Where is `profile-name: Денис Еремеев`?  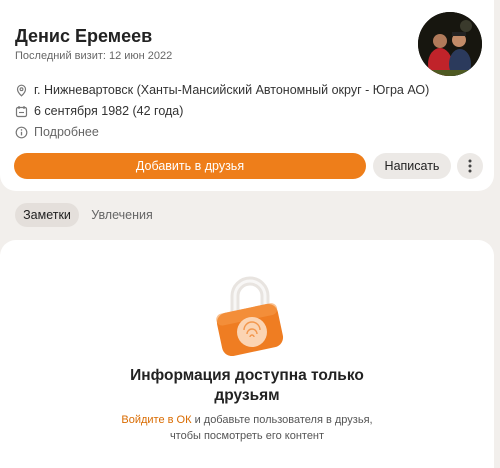 profile-name: Денис Еремеев is located at coordinates (84, 36).